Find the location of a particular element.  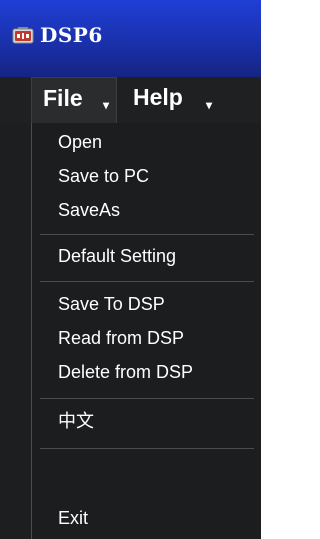

help-dropdown-caret-icon: ▾ is located at coordinates (209, 105).